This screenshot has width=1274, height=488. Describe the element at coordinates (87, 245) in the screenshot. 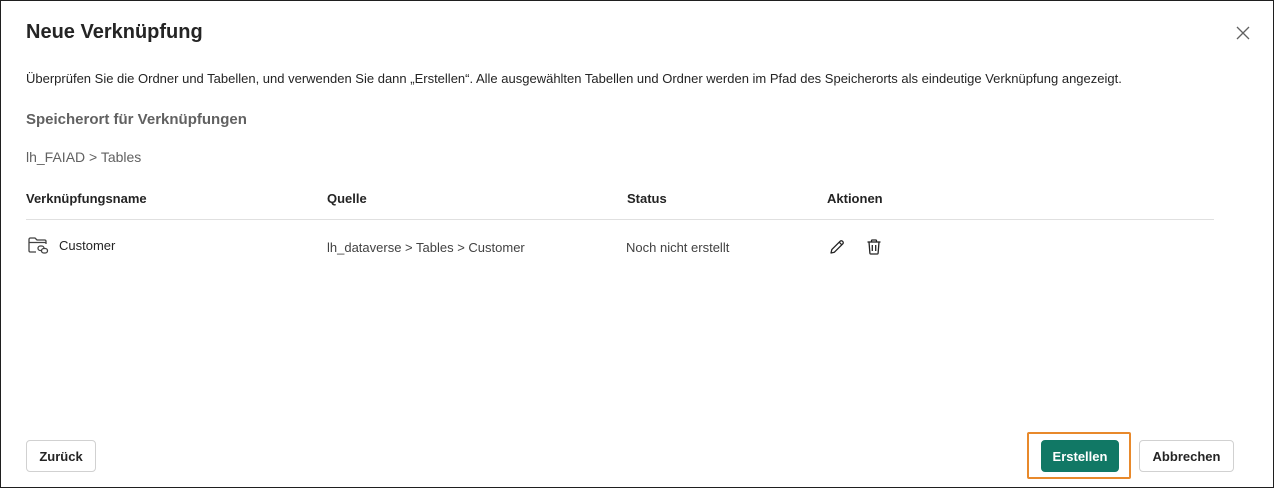

I see `shortcut-name: Customer` at that location.